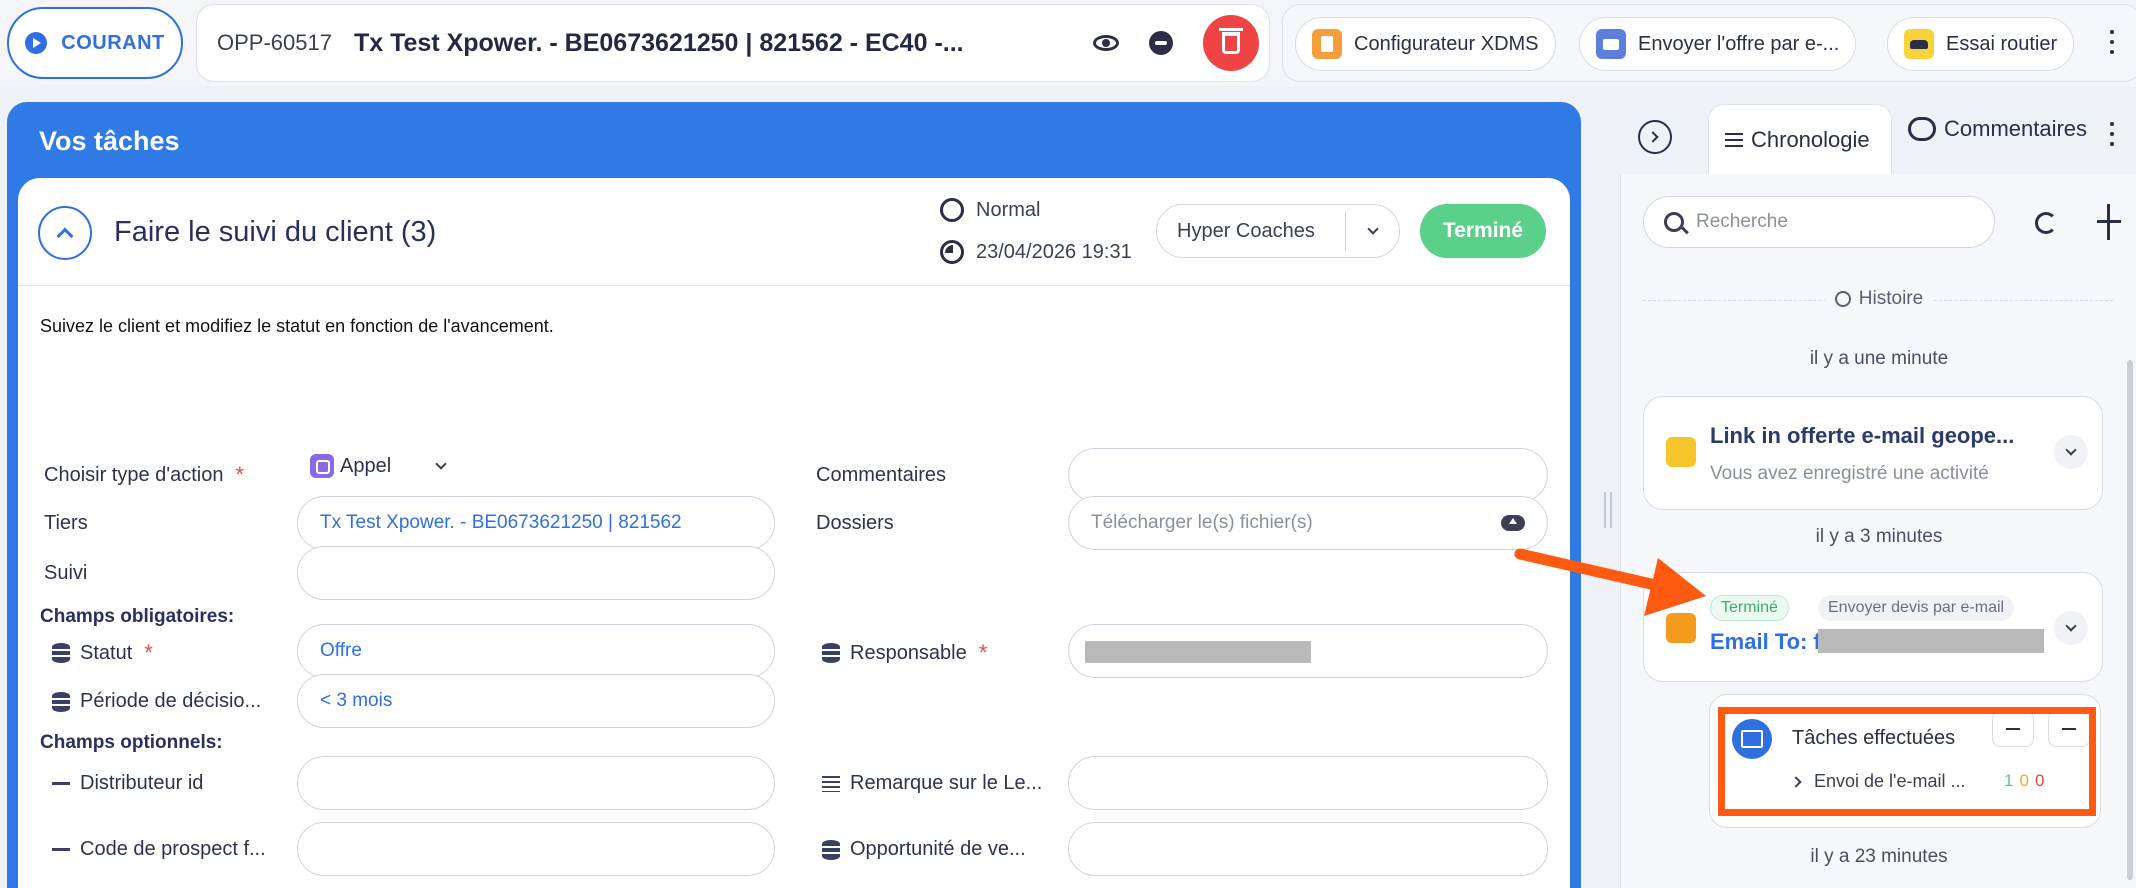 The width and height of the screenshot is (2136, 888). What do you see at coordinates (1308, 849) in the screenshot?
I see `opportunite-field` at bounding box center [1308, 849].